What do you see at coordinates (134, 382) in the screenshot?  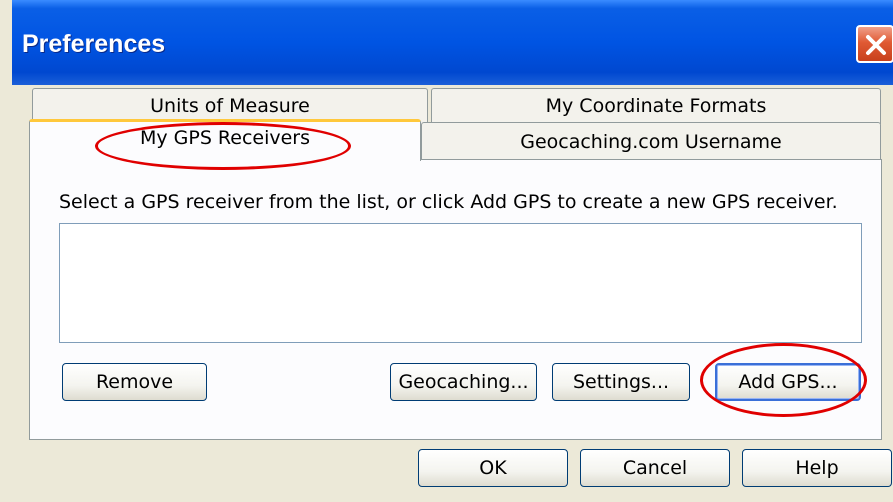 I see `remove-button: Remove` at bounding box center [134, 382].